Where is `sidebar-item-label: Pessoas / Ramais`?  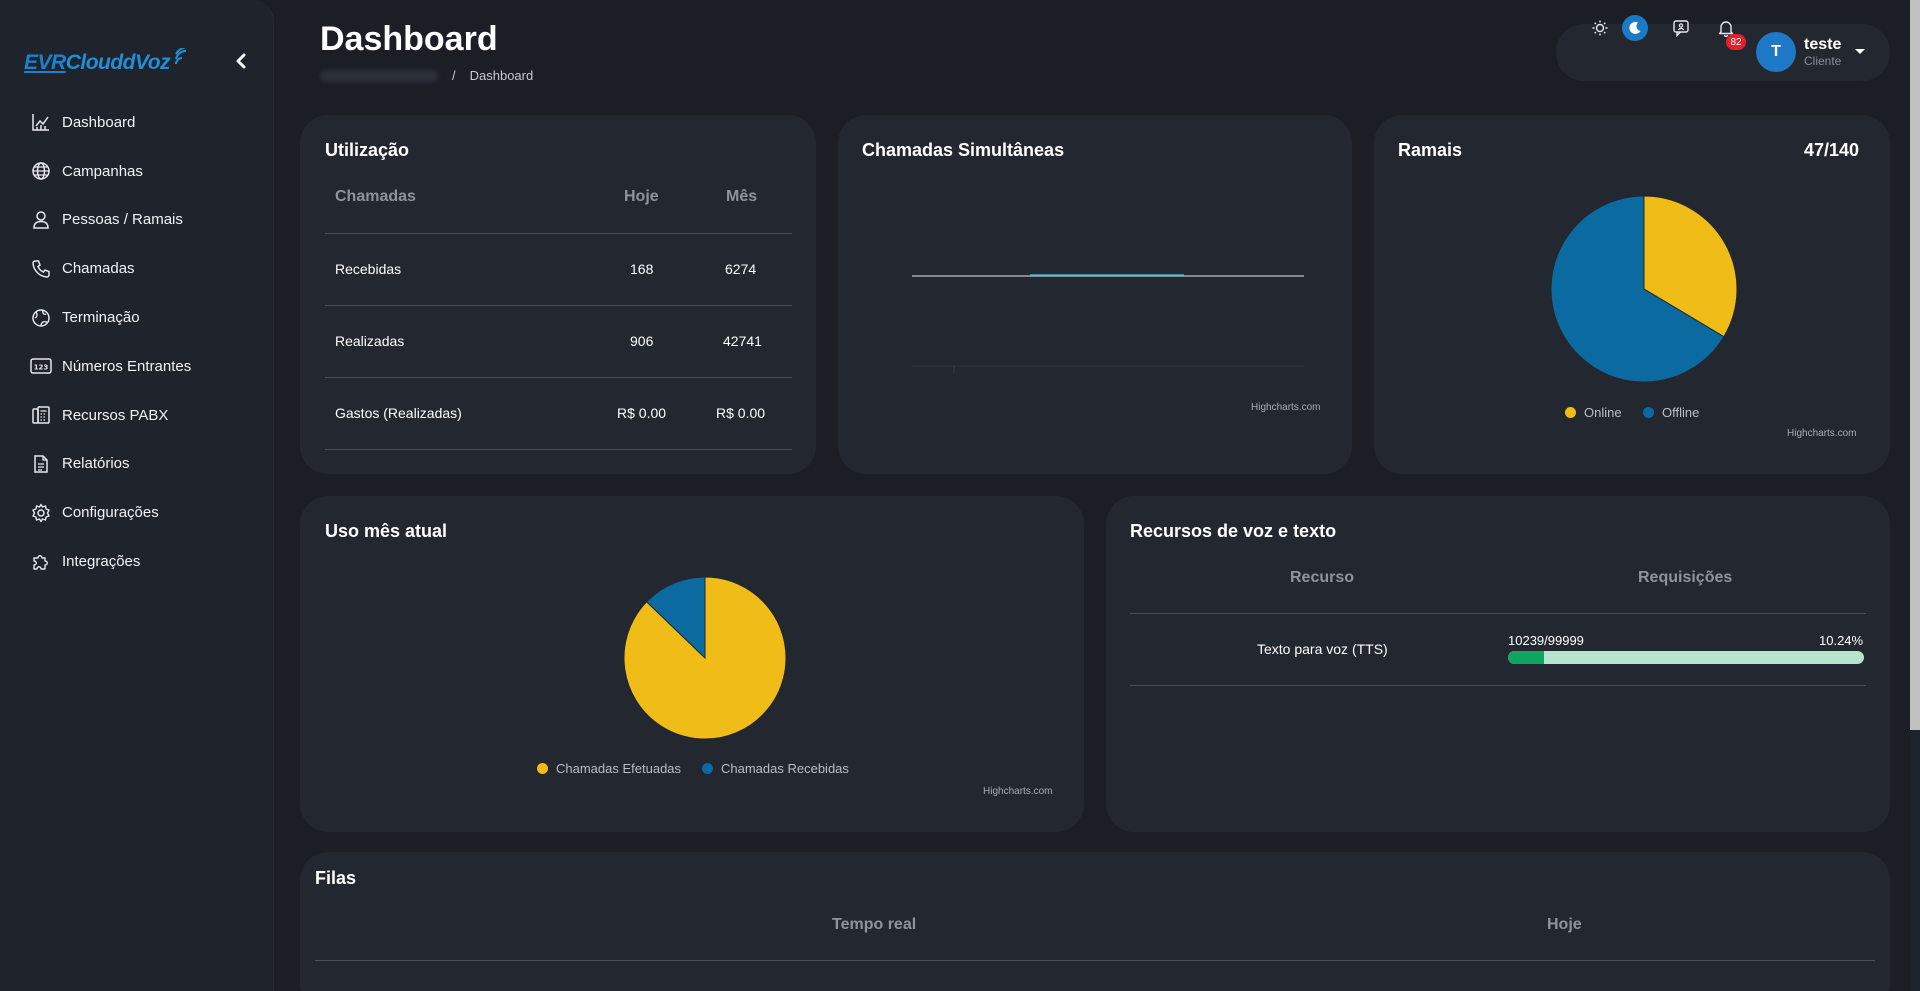 sidebar-item-label: Pessoas / Ramais is located at coordinates (122, 220).